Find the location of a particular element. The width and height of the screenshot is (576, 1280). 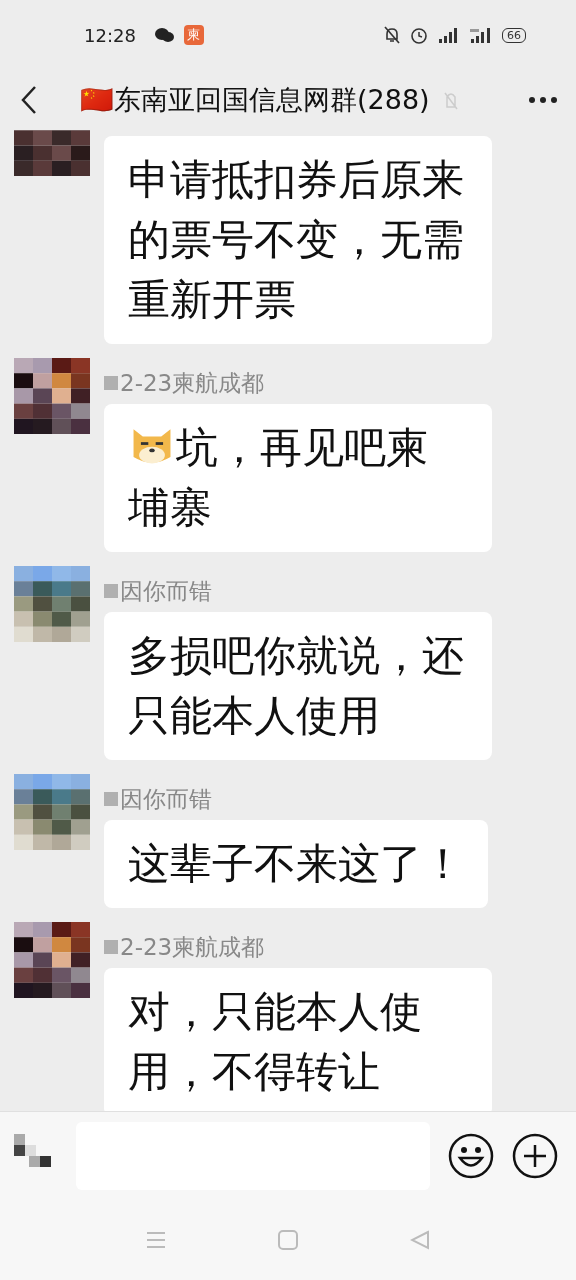

battery-level: 66 is located at coordinates (514, 35).